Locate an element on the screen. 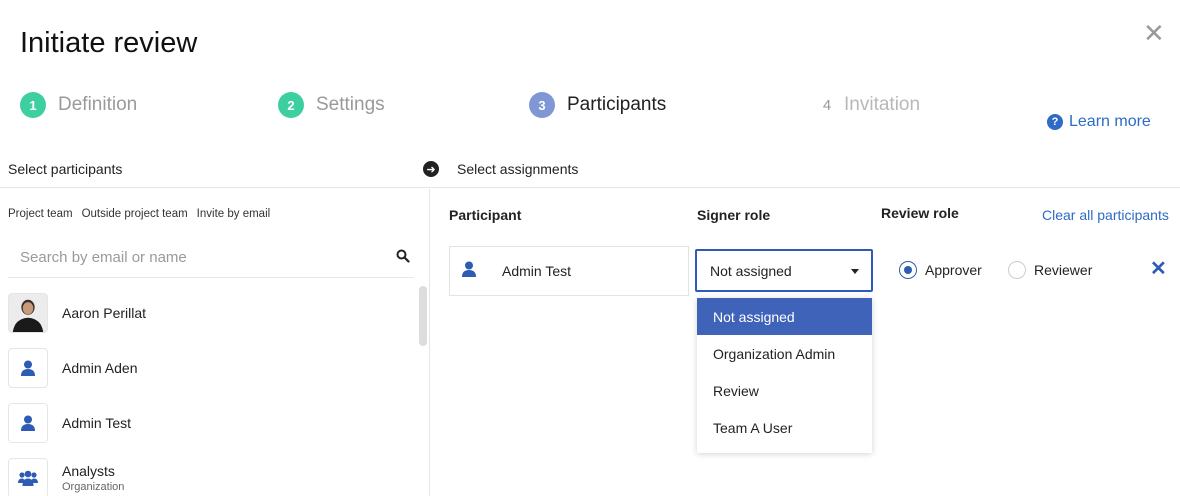 The image size is (1180, 496). list-item: Analysts Organization is located at coordinates (210, 473).